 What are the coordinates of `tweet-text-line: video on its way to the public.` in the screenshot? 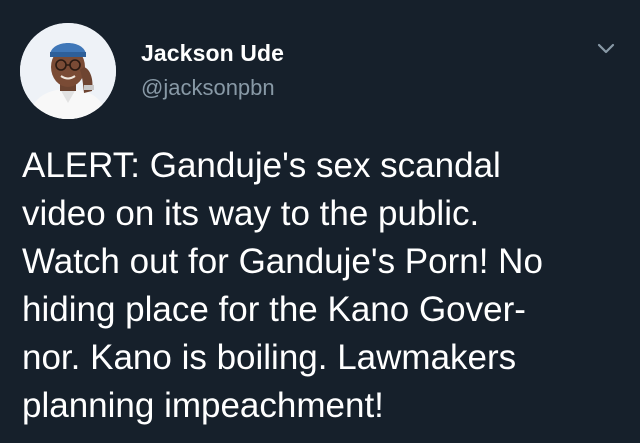 It's located at (251, 213).